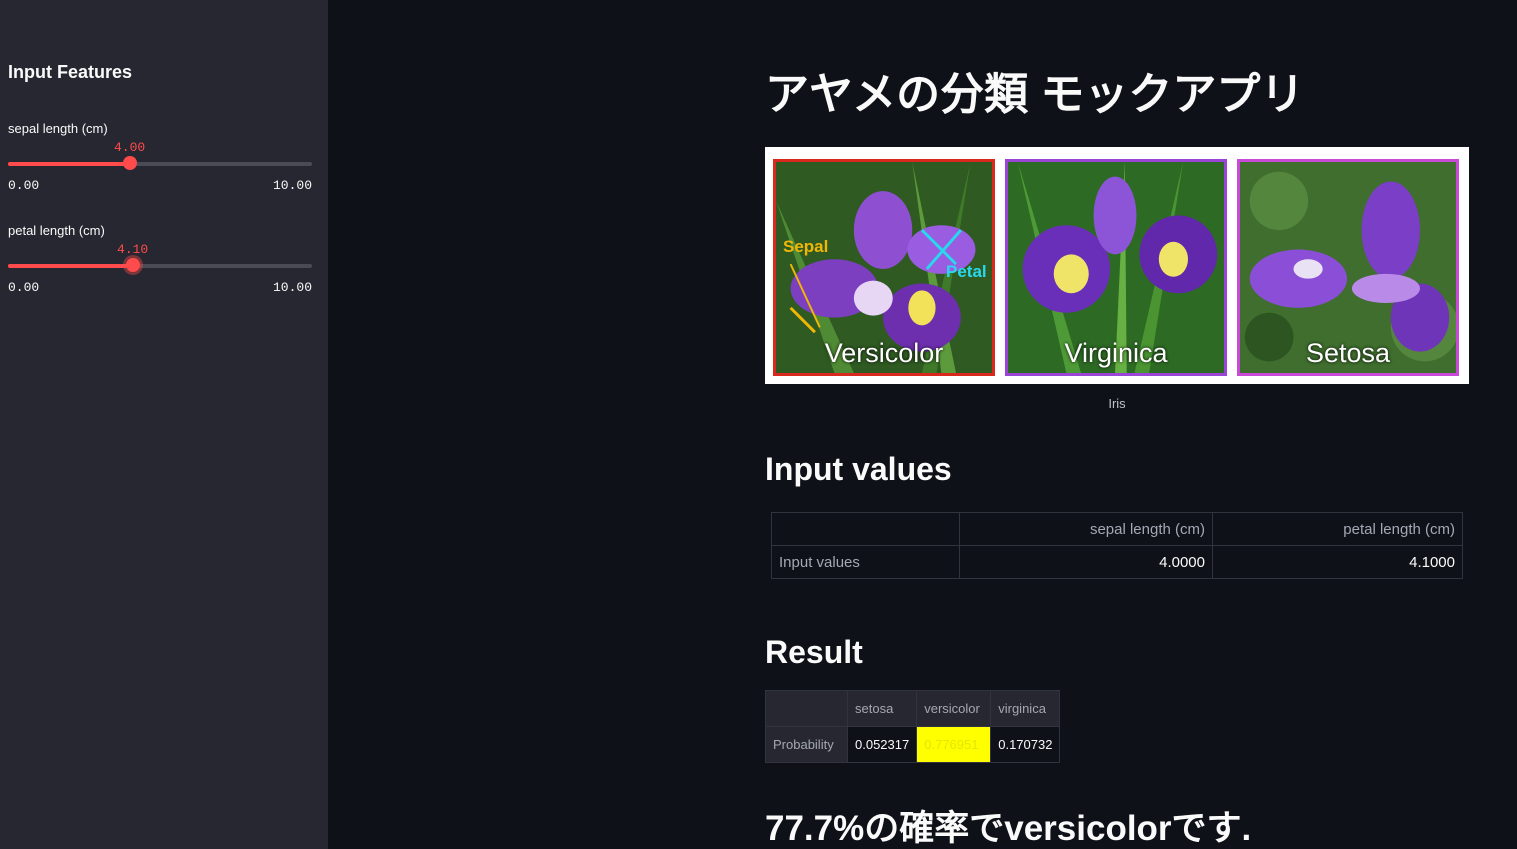 The width and height of the screenshot is (1517, 849). I want to click on input-values-heading: Input values, so click(858, 469).